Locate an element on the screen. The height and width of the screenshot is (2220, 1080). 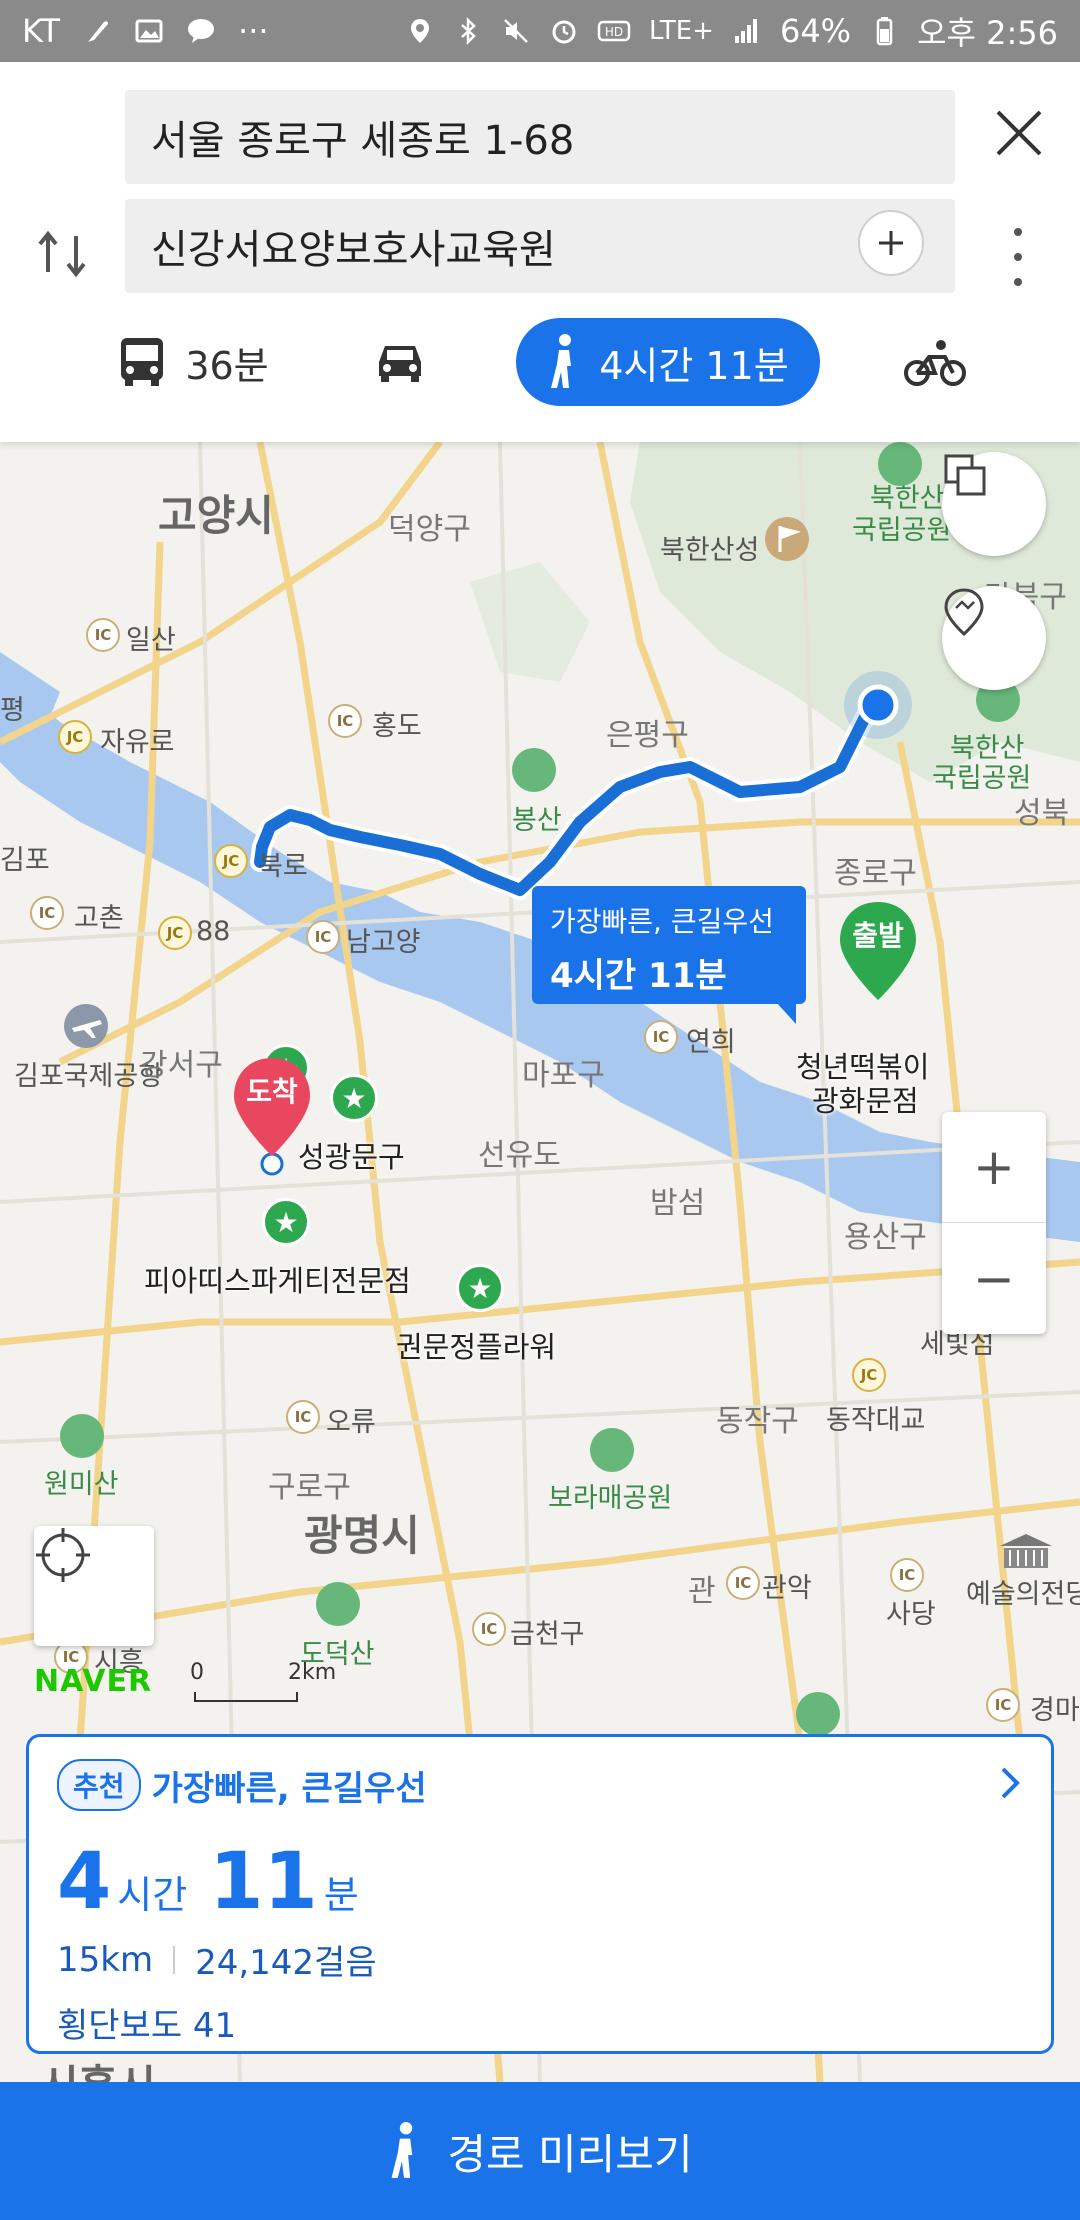
map-label: 고촌 is located at coordinates (99, 918).